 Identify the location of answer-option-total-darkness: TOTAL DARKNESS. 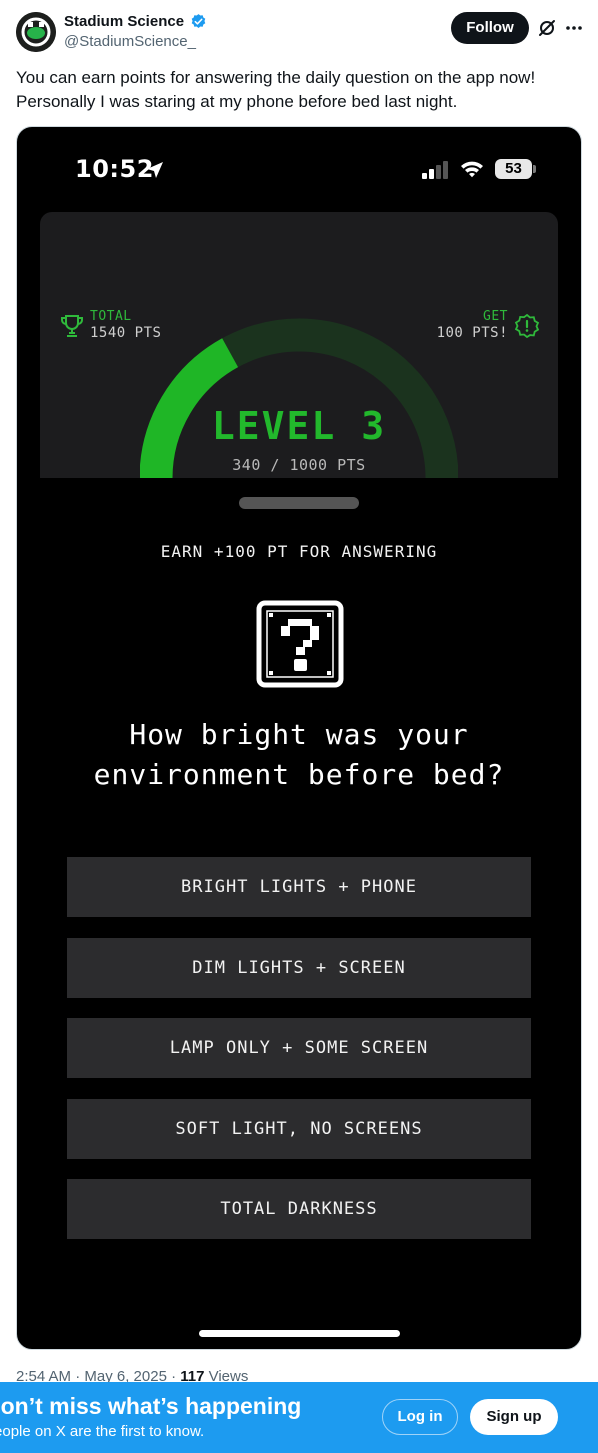
(299, 1209).